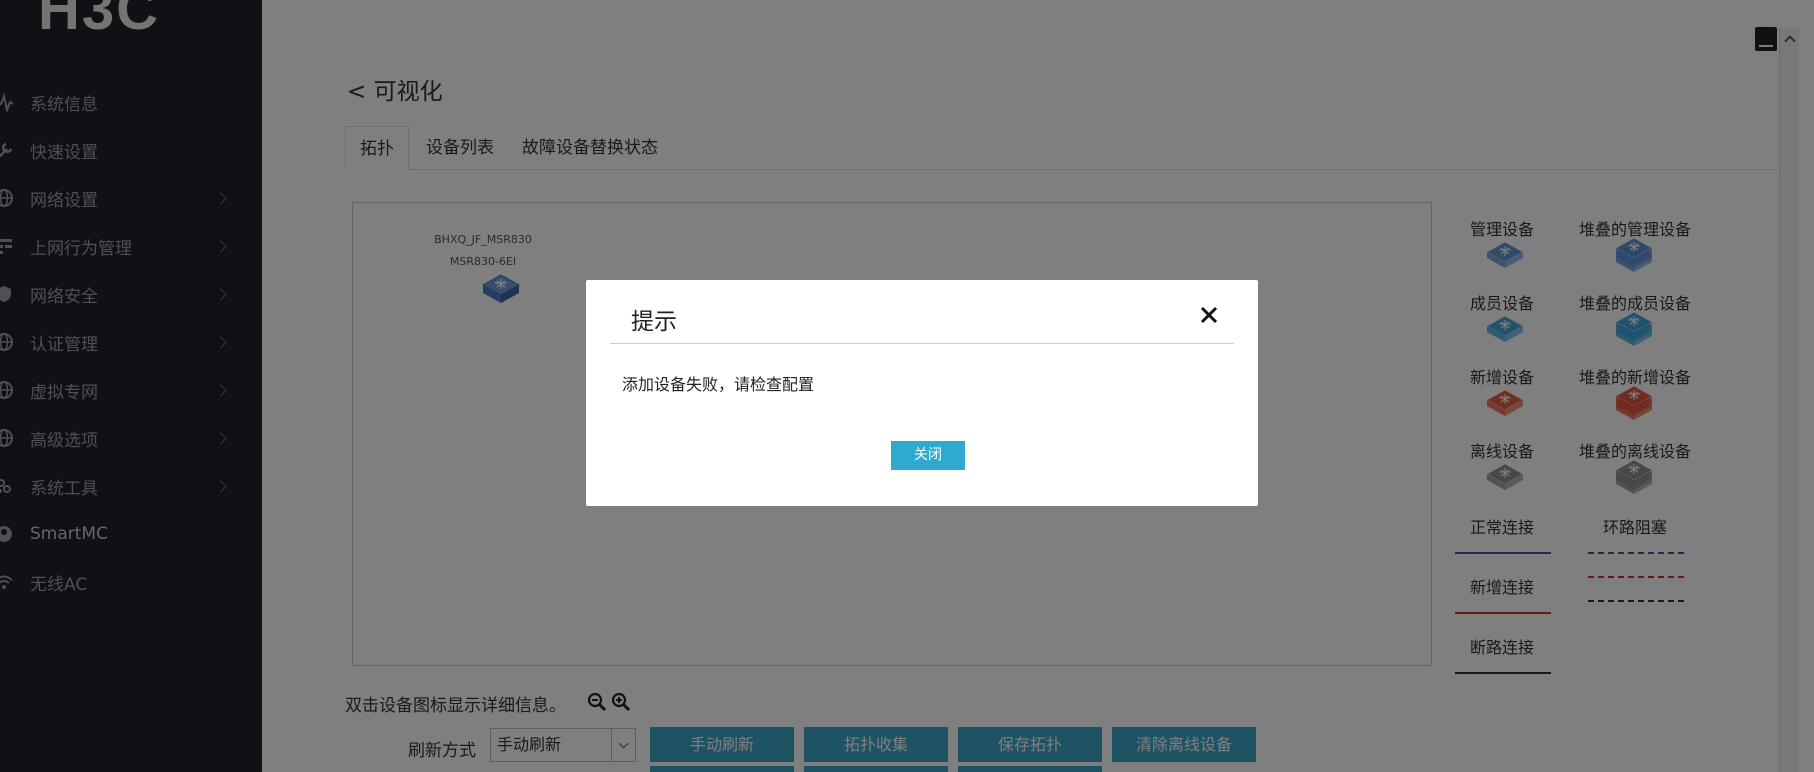  What do you see at coordinates (922, 343) in the screenshot?
I see `dialog-divider` at bounding box center [922, 343].